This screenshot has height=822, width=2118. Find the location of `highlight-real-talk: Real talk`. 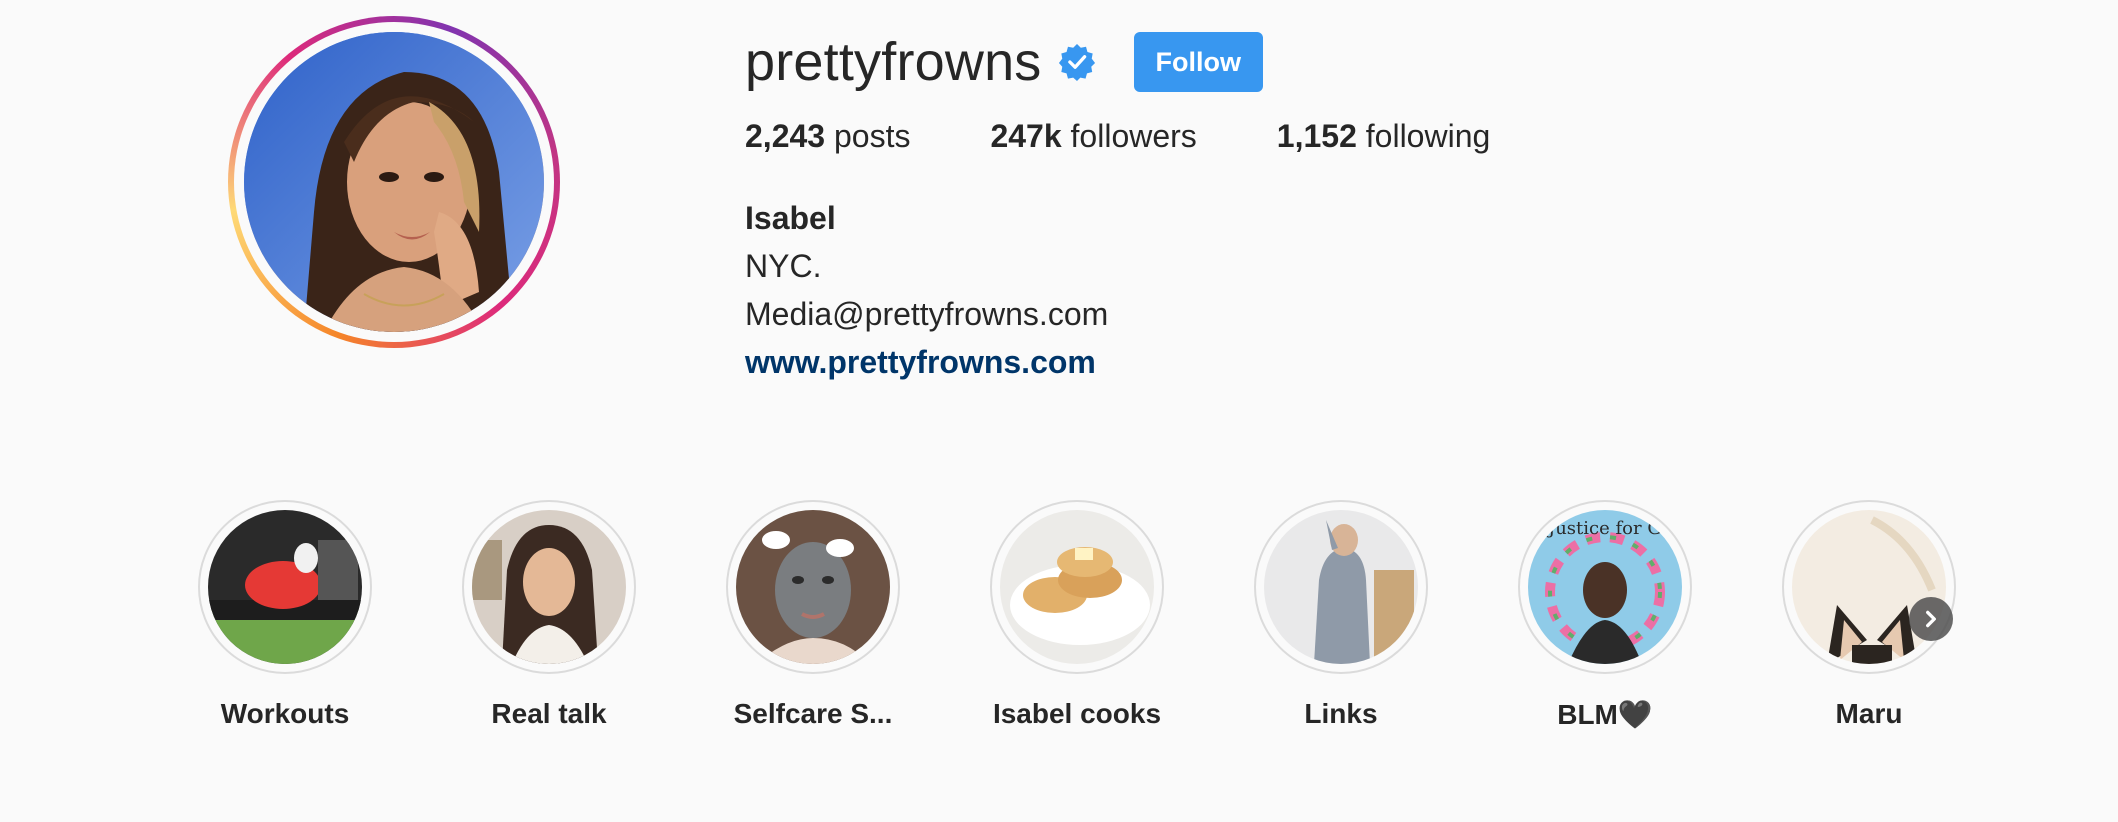

highlight-real-talk: Real talk is located at coordinates (549, 615).